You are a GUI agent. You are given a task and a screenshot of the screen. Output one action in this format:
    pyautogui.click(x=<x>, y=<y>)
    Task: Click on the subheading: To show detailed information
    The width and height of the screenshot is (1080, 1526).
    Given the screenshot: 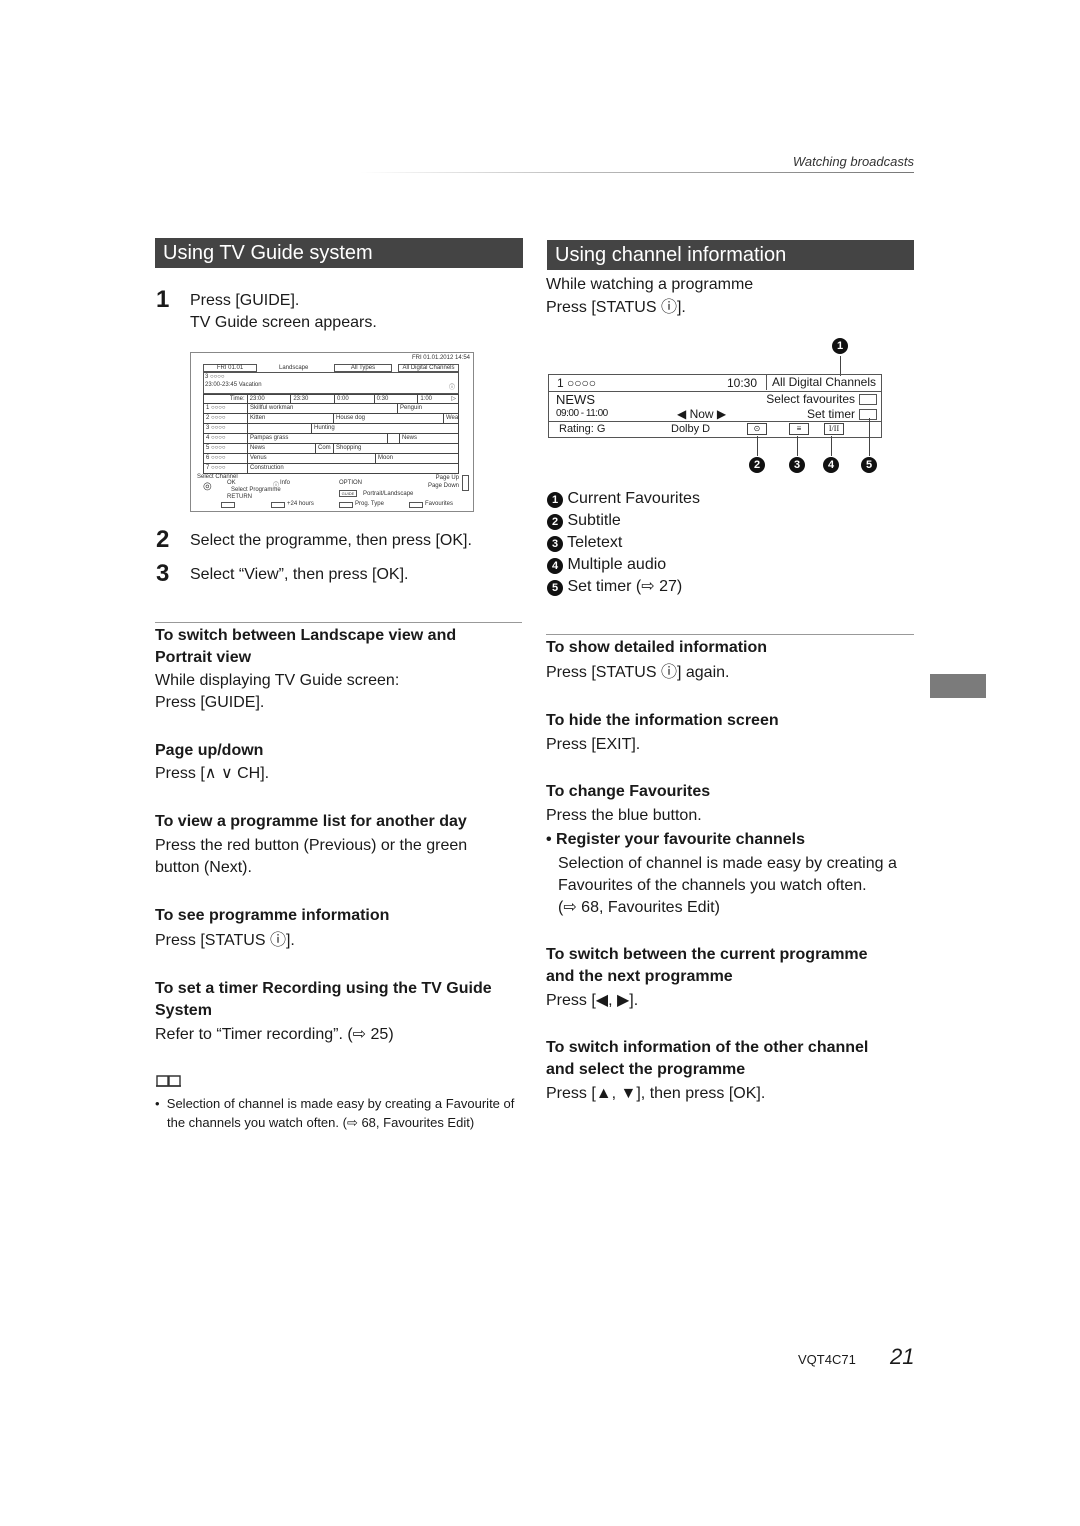 What is the action you would take?
    pyautogui.click(x=657, y=647)
    